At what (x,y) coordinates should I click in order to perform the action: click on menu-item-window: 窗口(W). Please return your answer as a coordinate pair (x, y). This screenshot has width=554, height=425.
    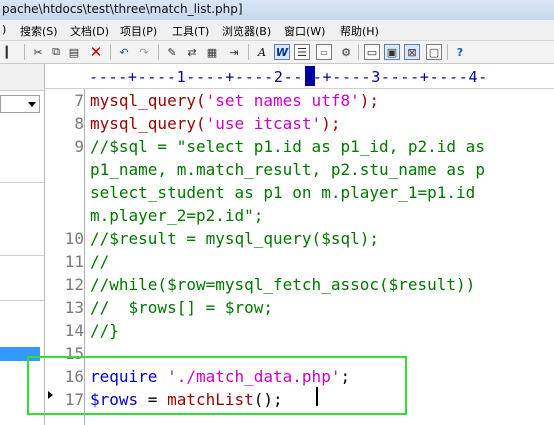
    Looking at the image, I should click on (304, 31).